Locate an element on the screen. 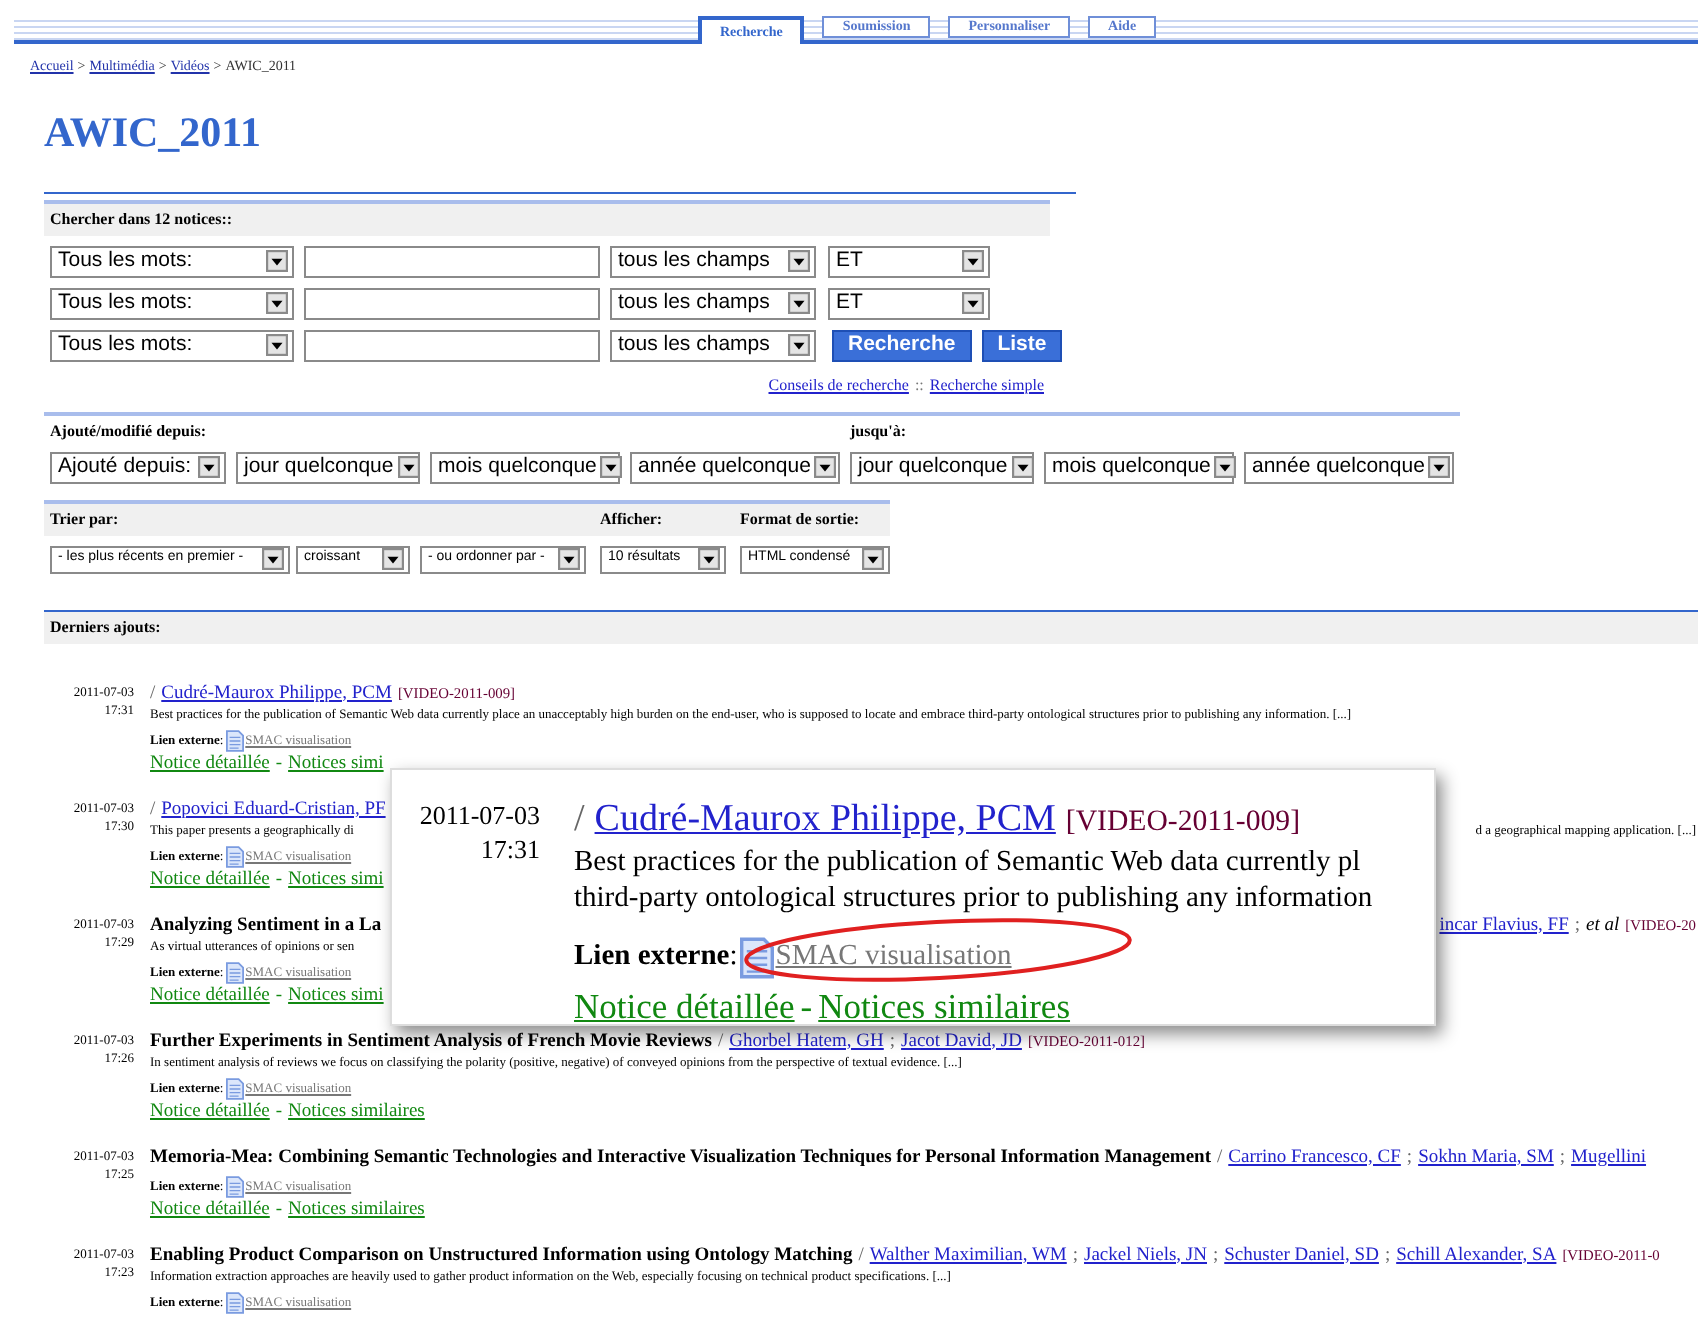 Image resolution: width=1698 pixels, height=1324 pixels. external-link: SMAC visualisation is located at coordinates (875, 958).